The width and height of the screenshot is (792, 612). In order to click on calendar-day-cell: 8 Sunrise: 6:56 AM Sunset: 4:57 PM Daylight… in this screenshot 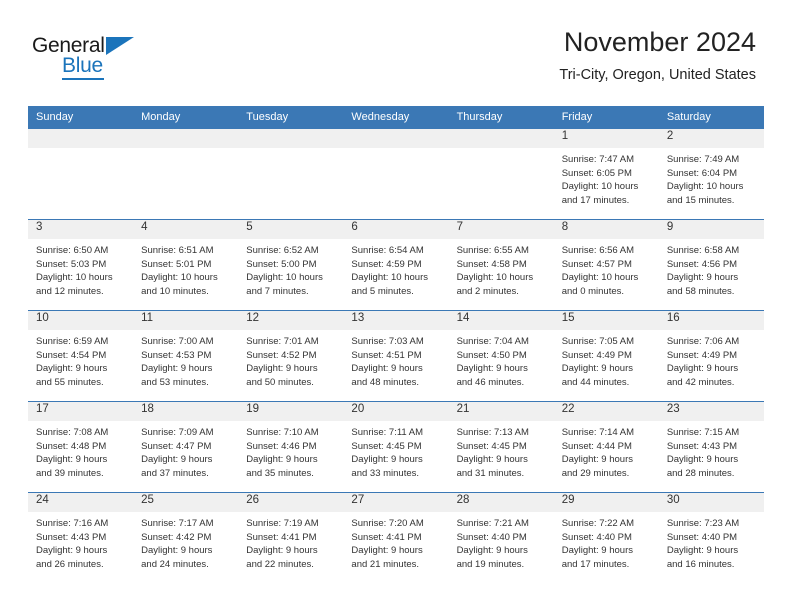, I will do `click(606, 265)`.